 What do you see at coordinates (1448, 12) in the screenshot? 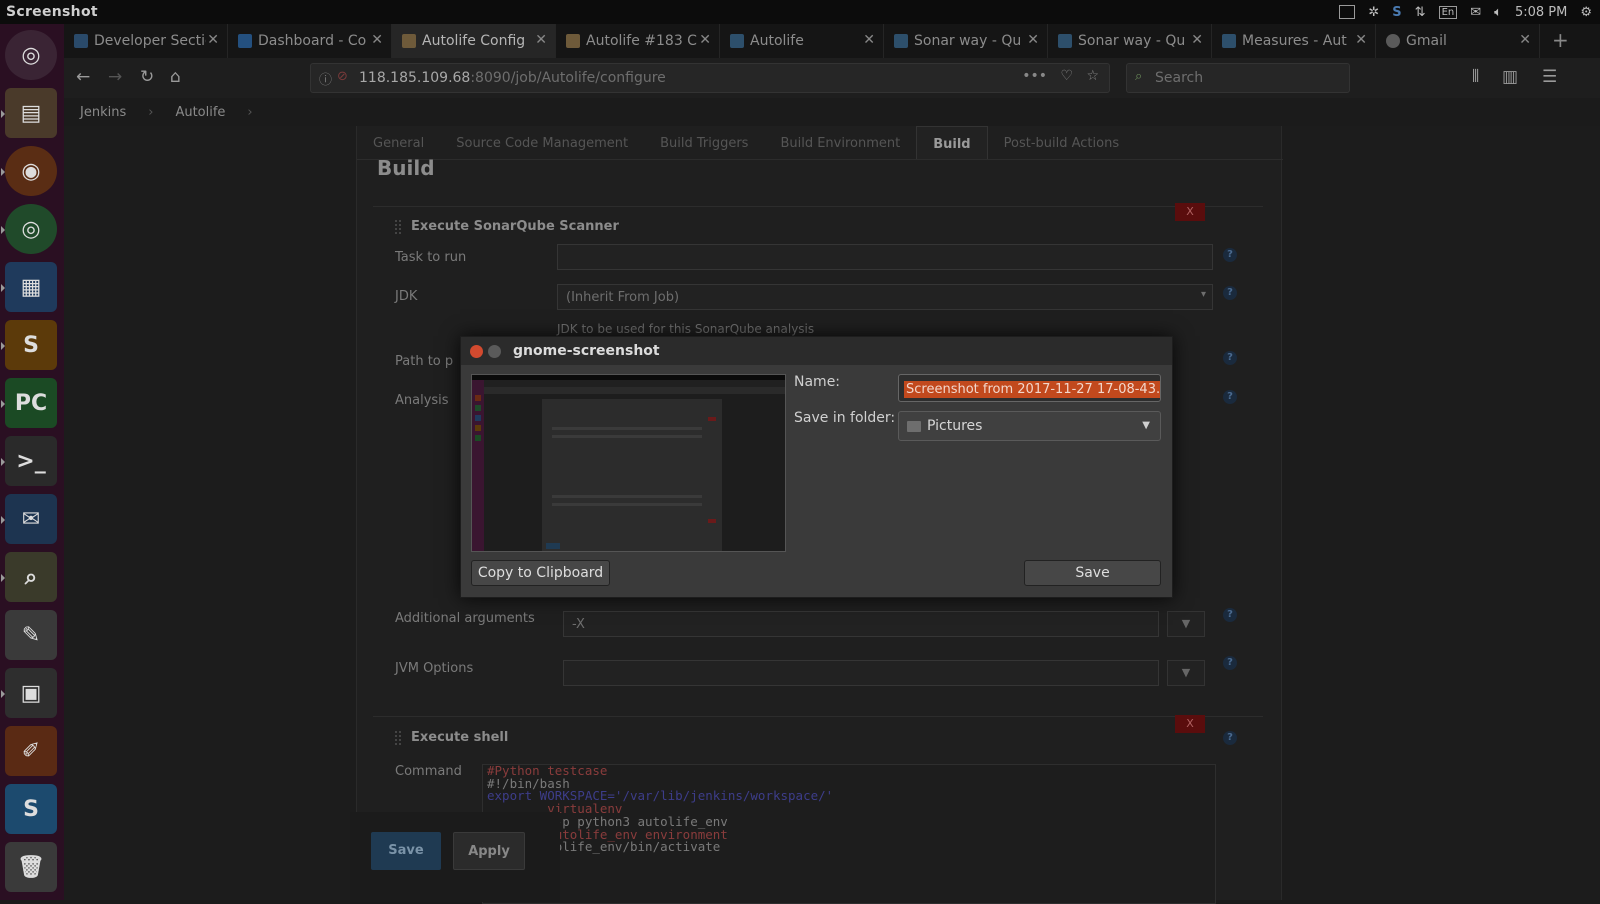
I see `language-indicator: En` at bounding box center [1448, 12].